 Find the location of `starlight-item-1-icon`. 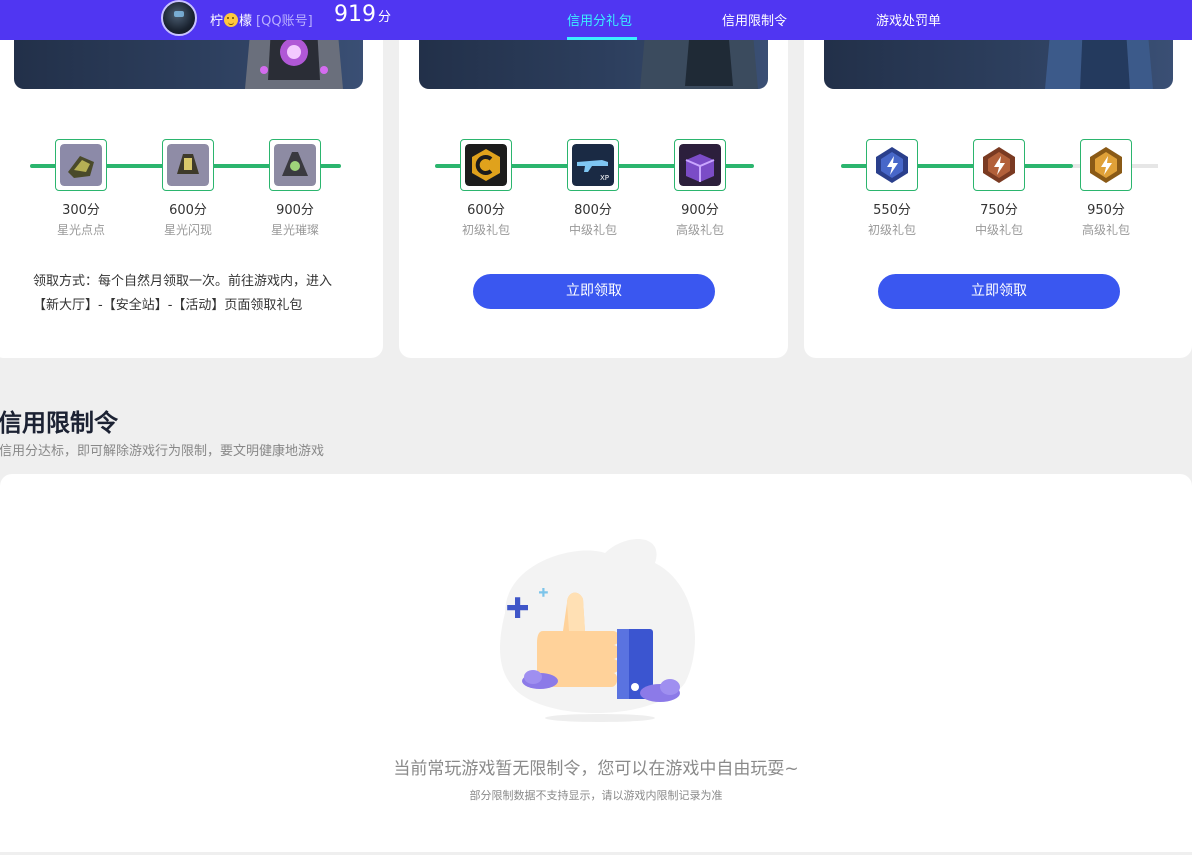

starlight-item-1-icon is located at coordinates (81, 165).